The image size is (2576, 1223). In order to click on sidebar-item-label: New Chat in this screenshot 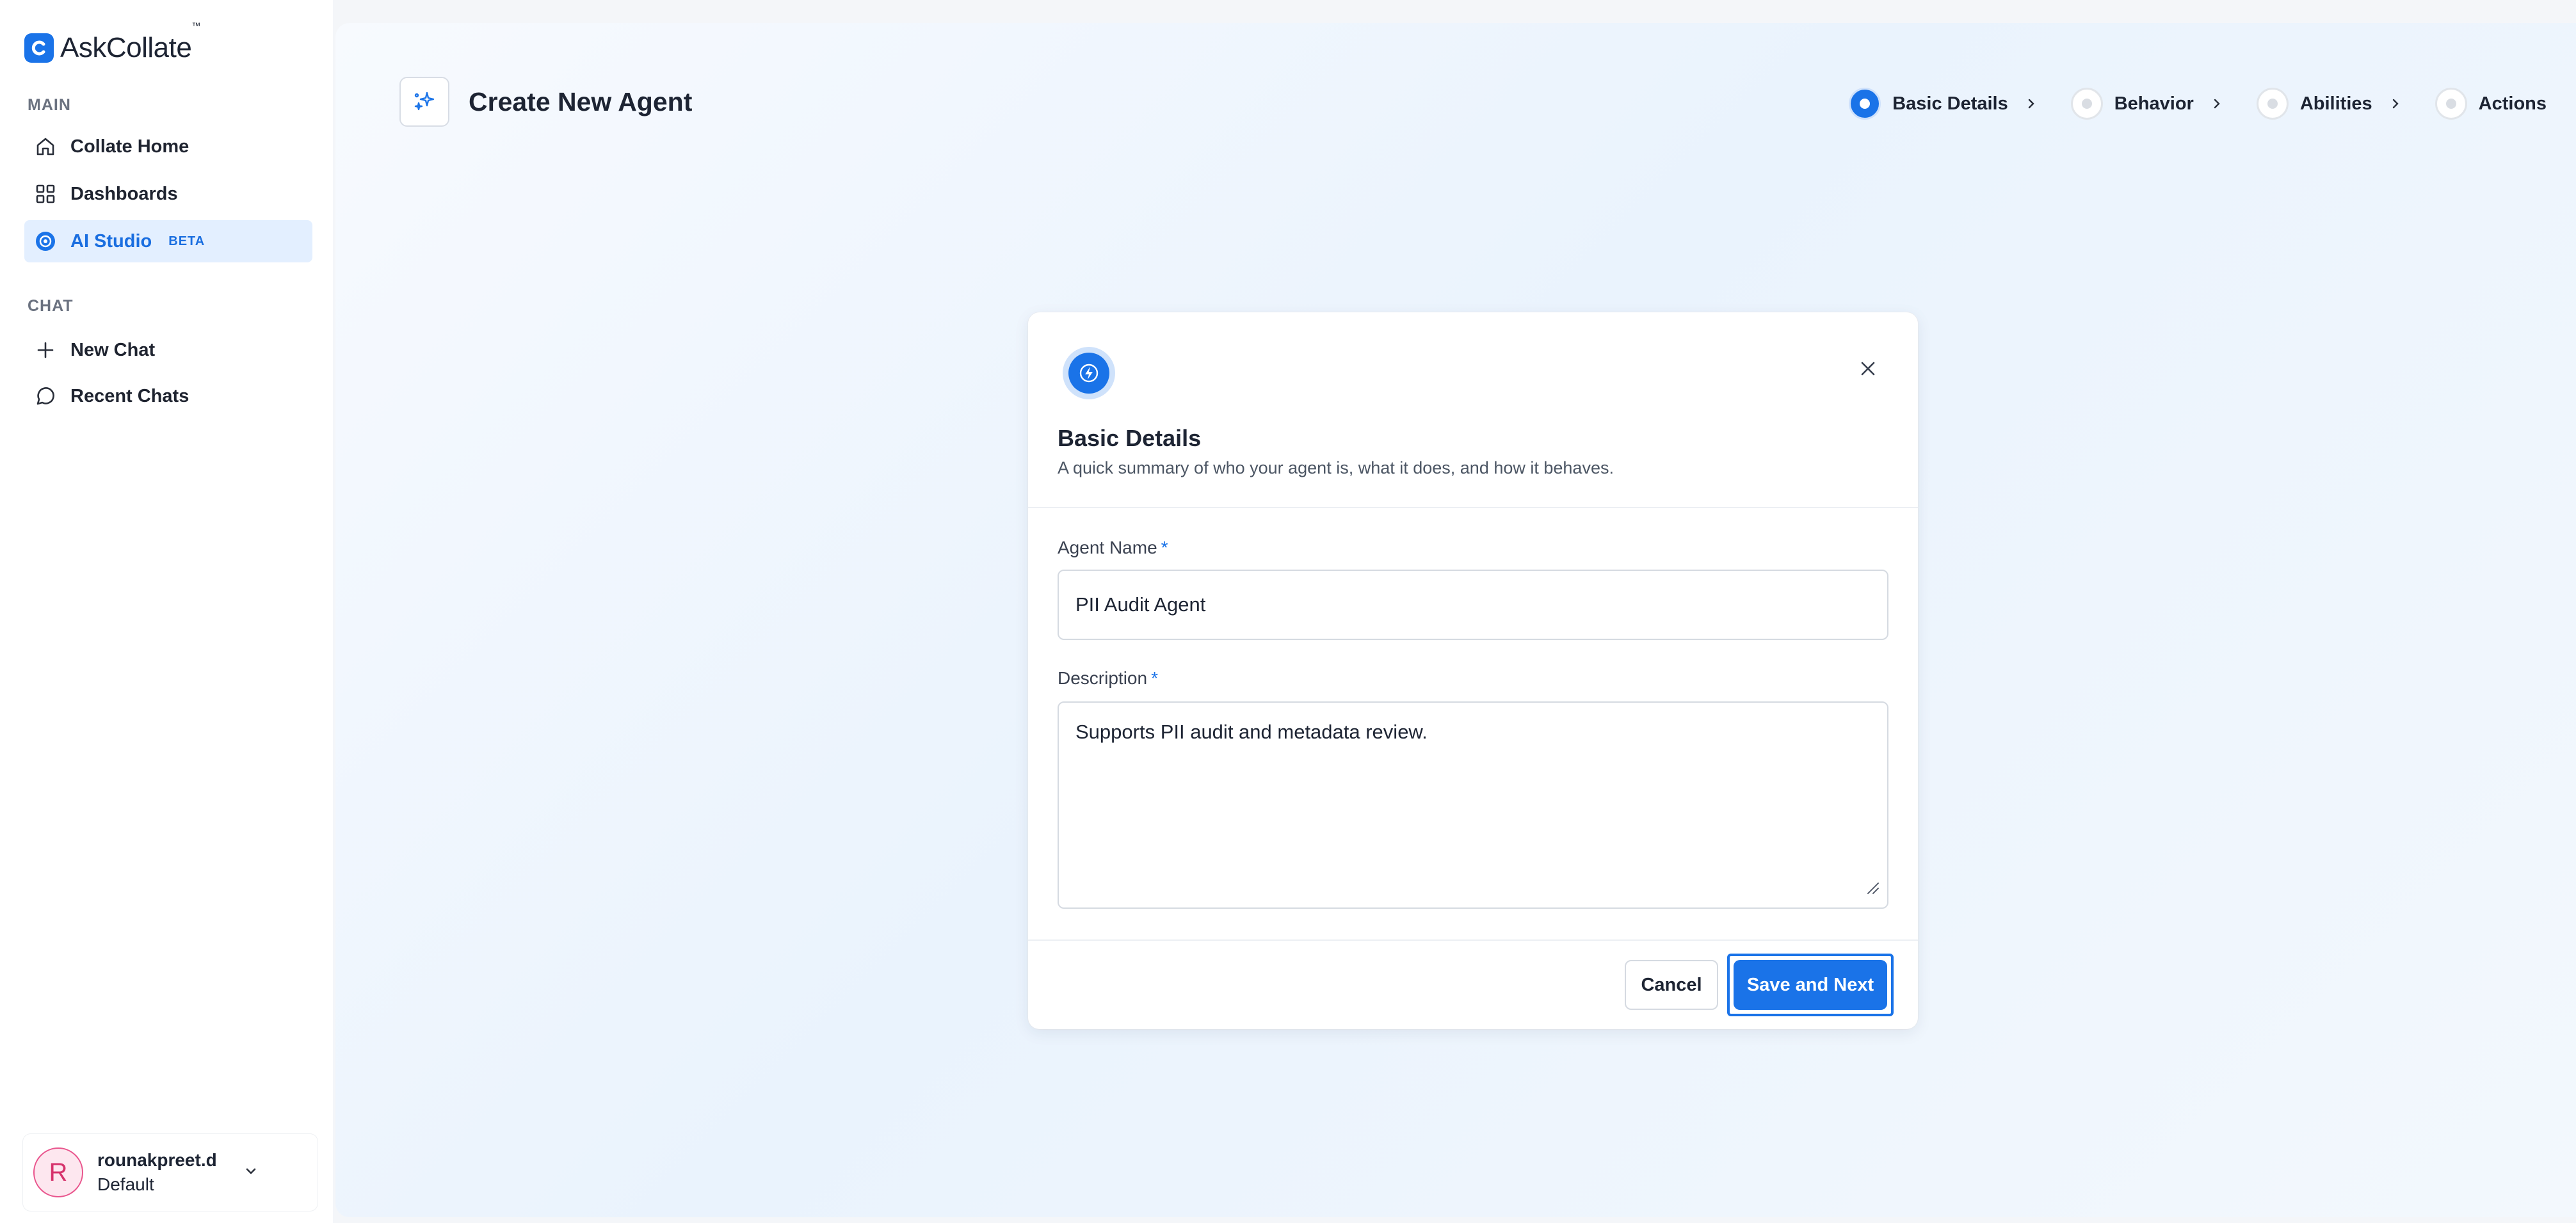, I will do `click(113, 350)`.